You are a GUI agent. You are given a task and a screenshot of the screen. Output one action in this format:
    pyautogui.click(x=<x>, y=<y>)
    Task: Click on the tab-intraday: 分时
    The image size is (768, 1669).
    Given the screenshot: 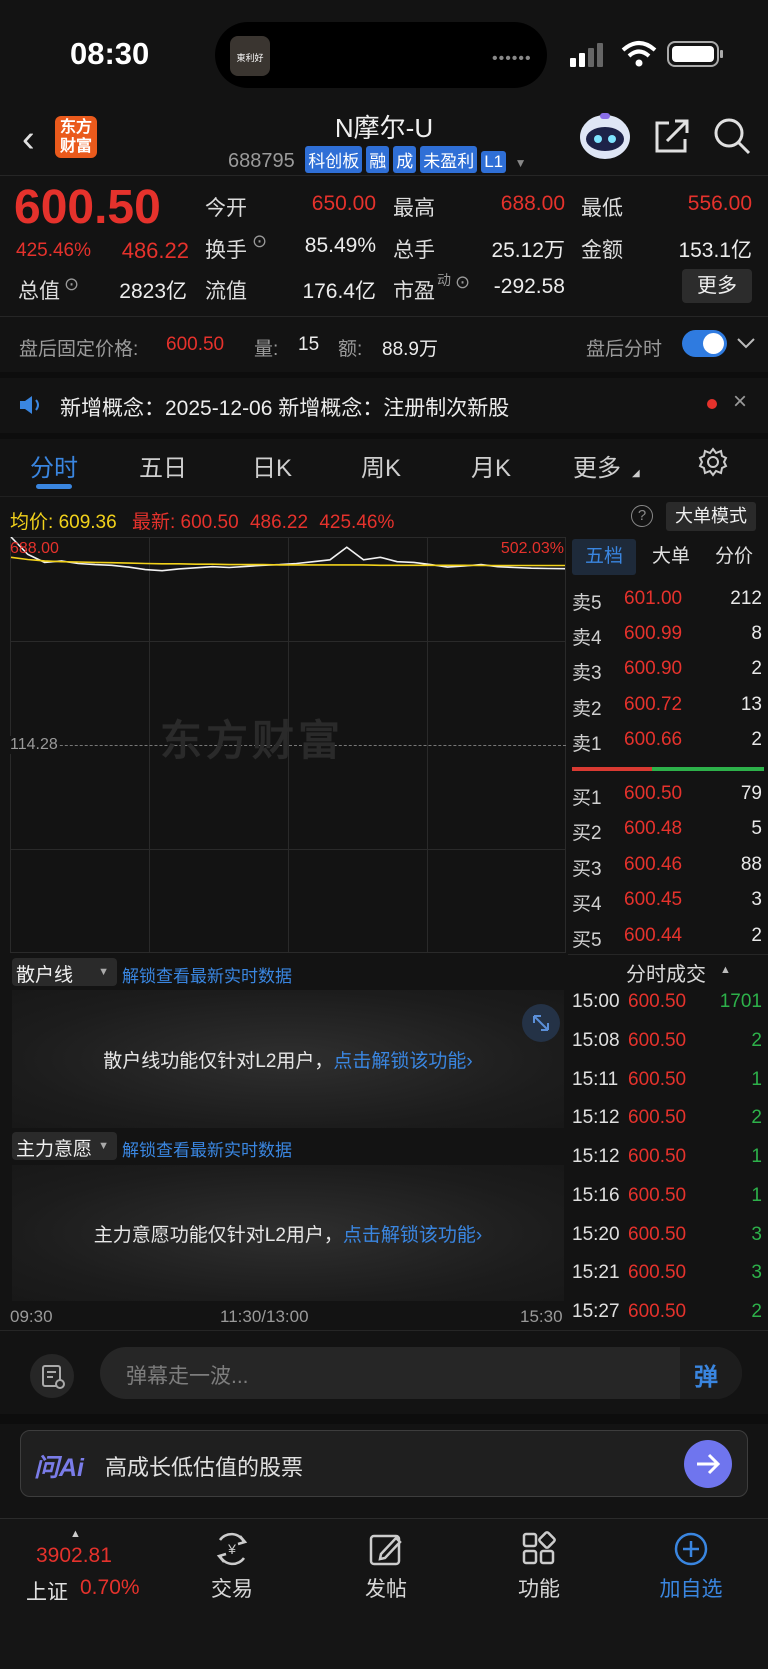 What is the action you would take?
    pyautogui.click(x=54, y=465)
    